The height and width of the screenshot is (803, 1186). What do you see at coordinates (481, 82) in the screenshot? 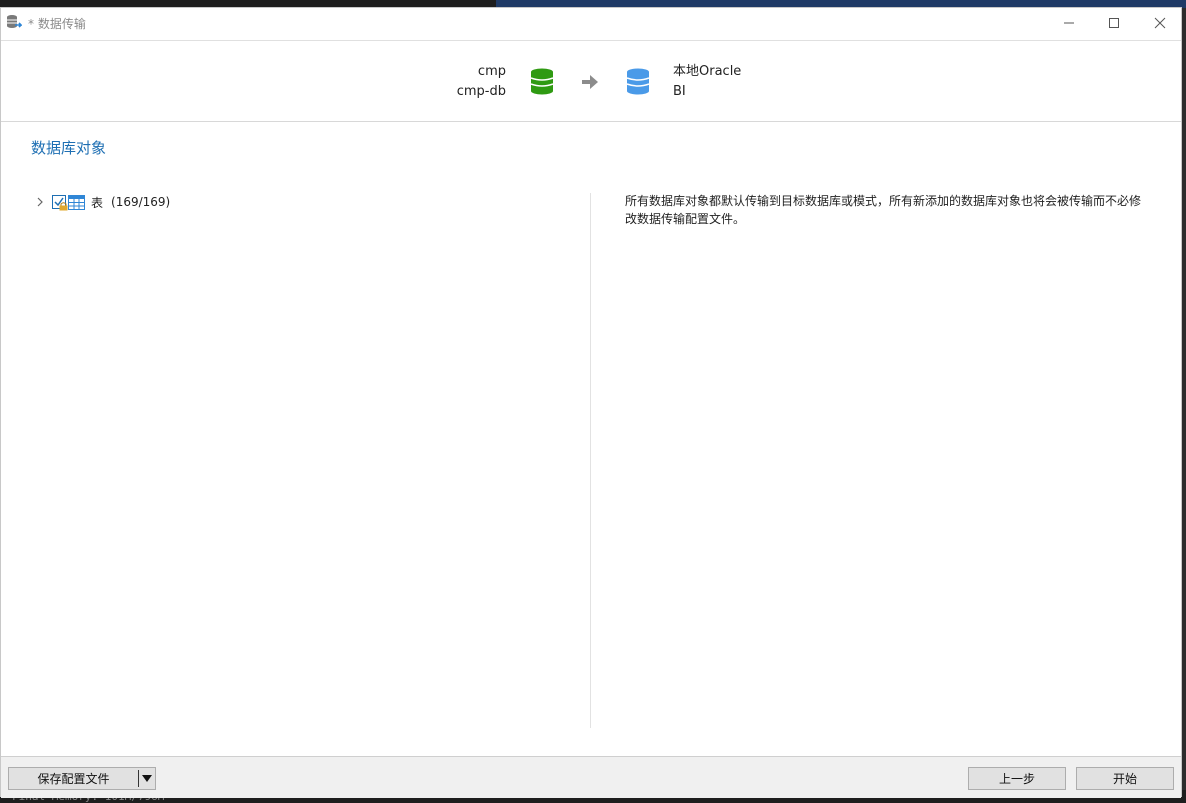
I see `source-connection-info: cmp cmp-db` at bounding box center [481, 82].